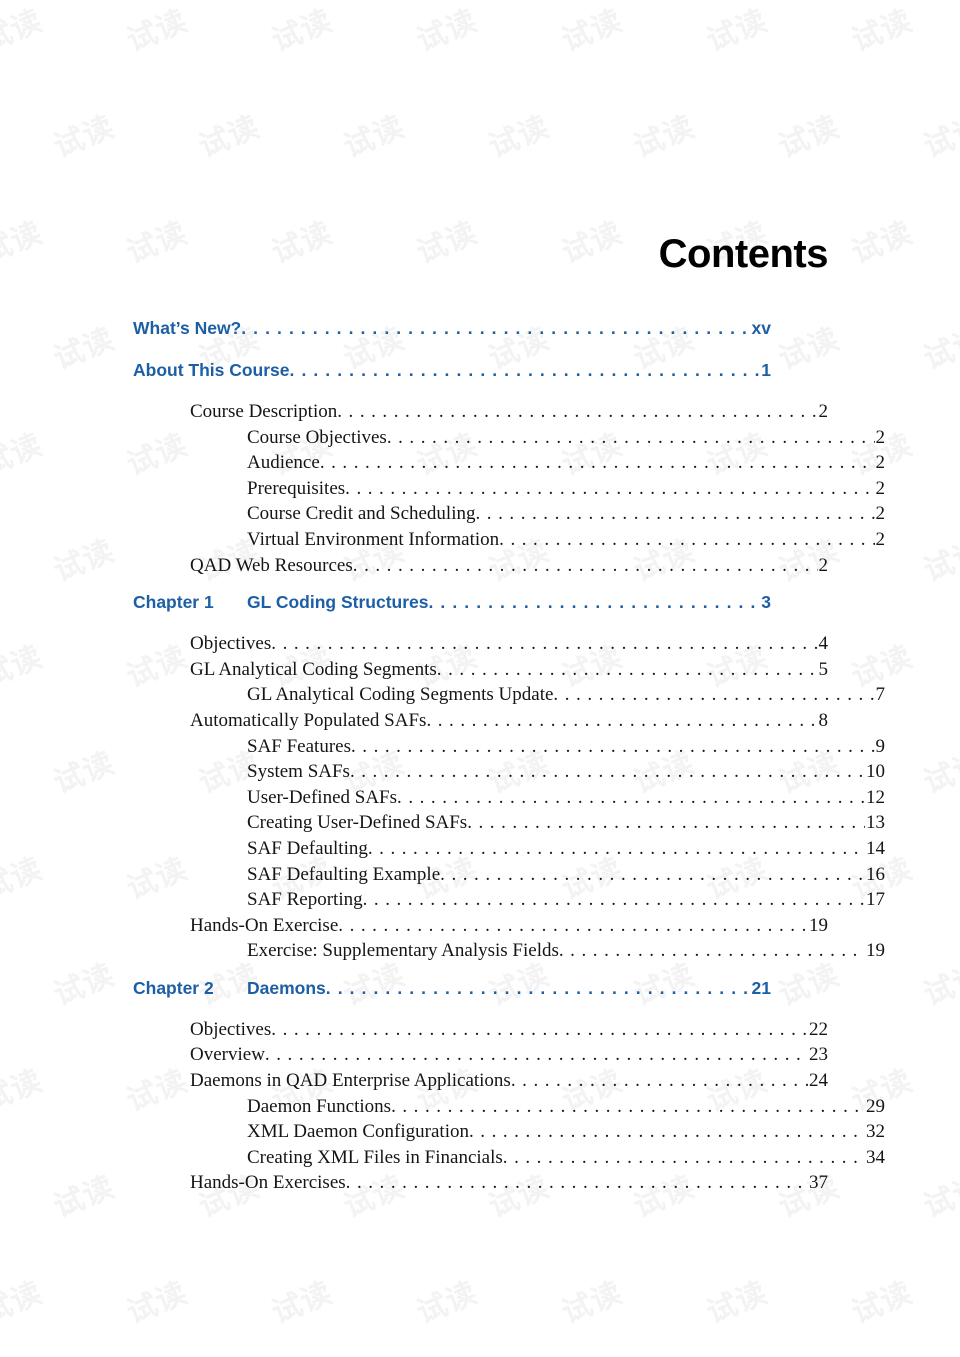 This screenshot has width=960, height=1357. What do you see at coordinates (875, 1132) in the screenshot?
I see `toc-page-number: 32` at bounding box center [875, 1132].